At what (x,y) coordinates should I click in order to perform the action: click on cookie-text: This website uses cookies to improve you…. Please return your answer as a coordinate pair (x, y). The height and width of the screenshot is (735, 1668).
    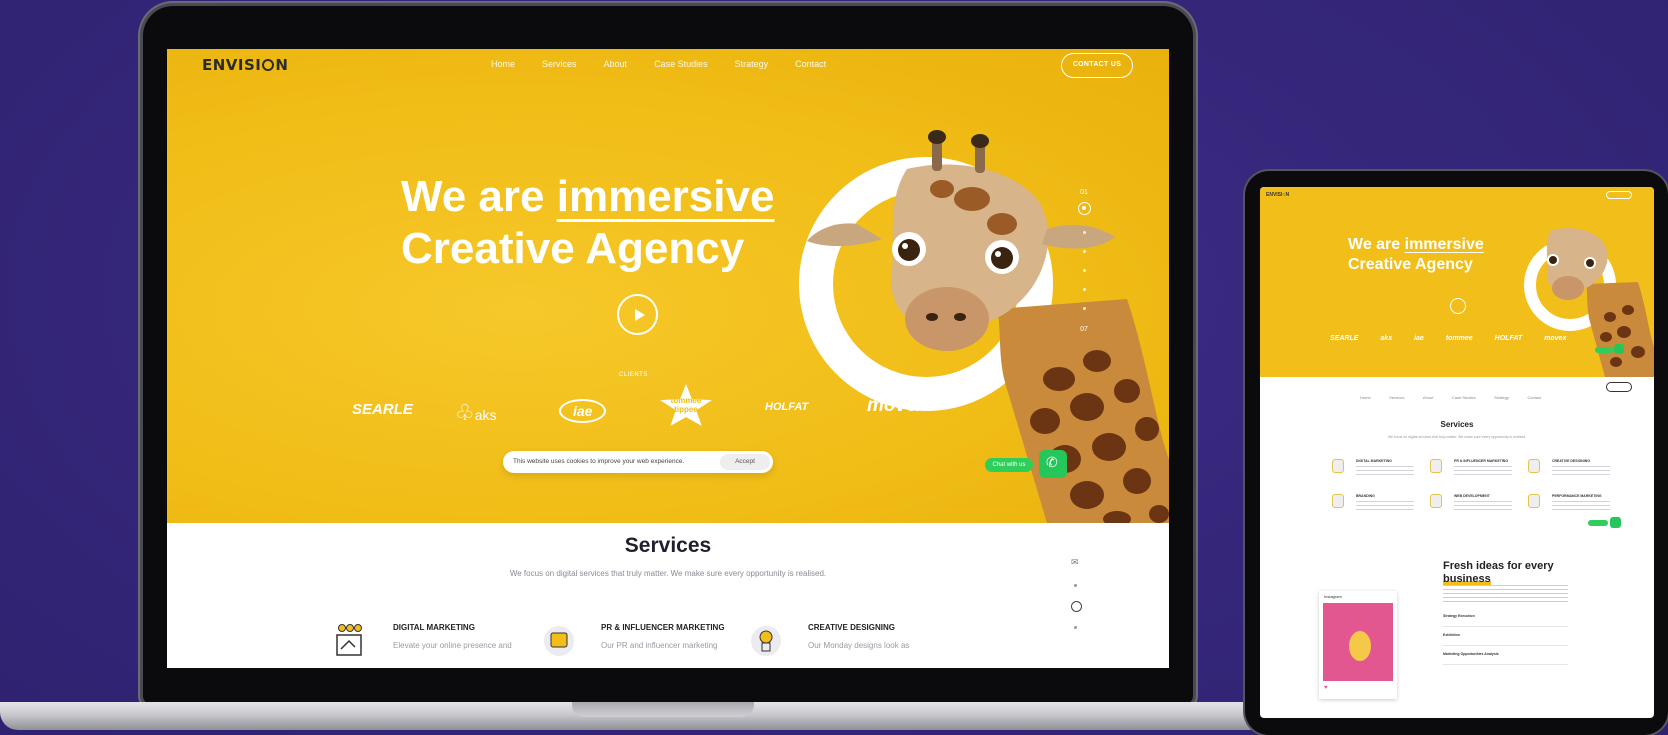
    Looking at the image, I should click on (599, 461).